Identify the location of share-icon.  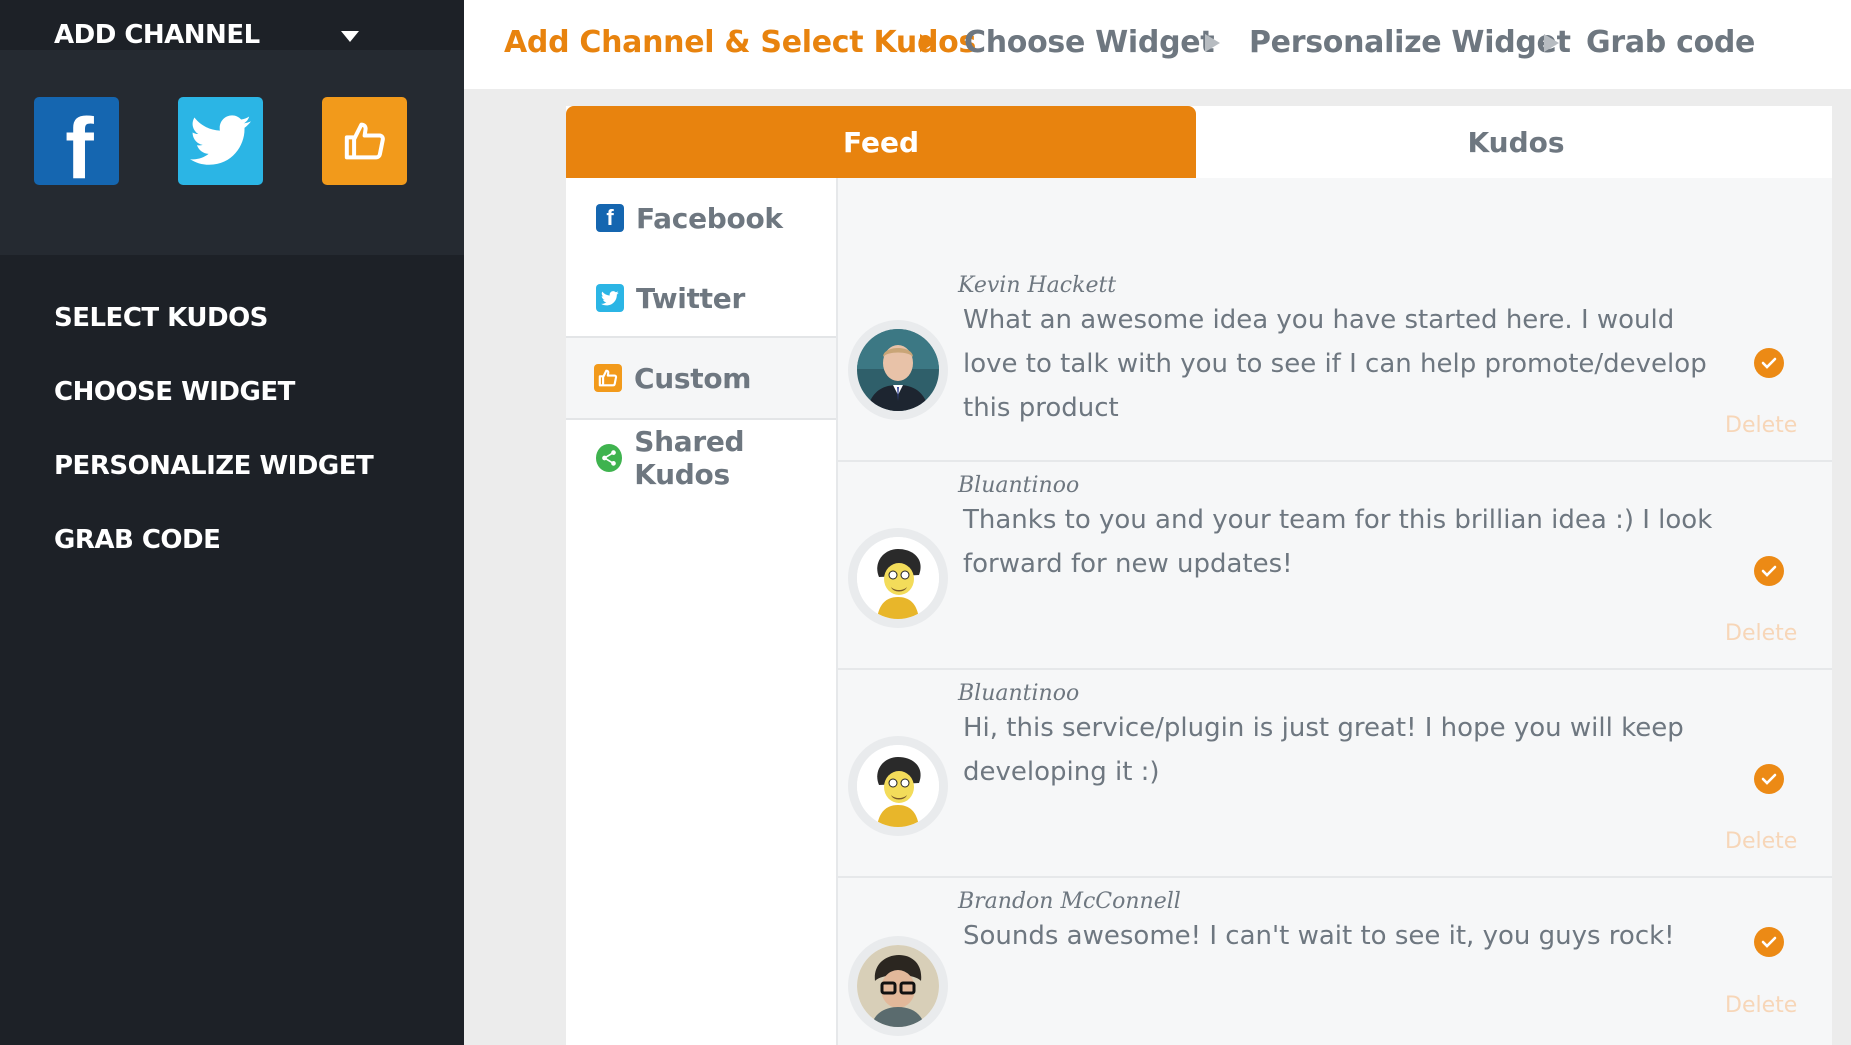
(609, 458).